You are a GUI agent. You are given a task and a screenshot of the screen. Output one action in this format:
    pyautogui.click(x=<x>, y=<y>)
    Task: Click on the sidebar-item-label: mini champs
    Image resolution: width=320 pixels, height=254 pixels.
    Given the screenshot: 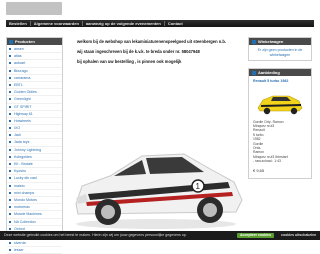 What is the action you would take?
    pyautogui.click(x=24, y=192)
    